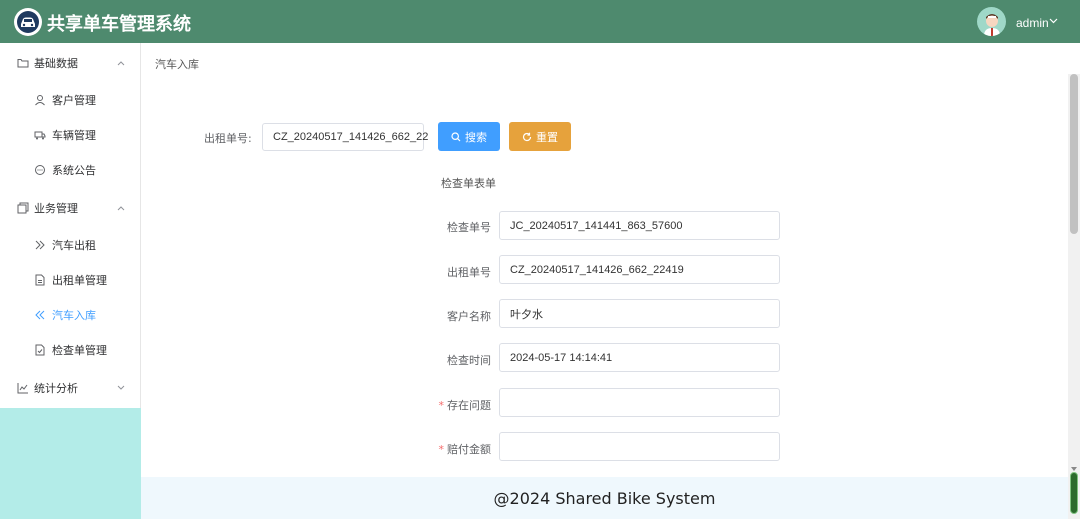 This screenshot has width=1080, height=519. Describe the element at coordinates (40, 314) in the screenshot. I see `double-left-icon` at that location.